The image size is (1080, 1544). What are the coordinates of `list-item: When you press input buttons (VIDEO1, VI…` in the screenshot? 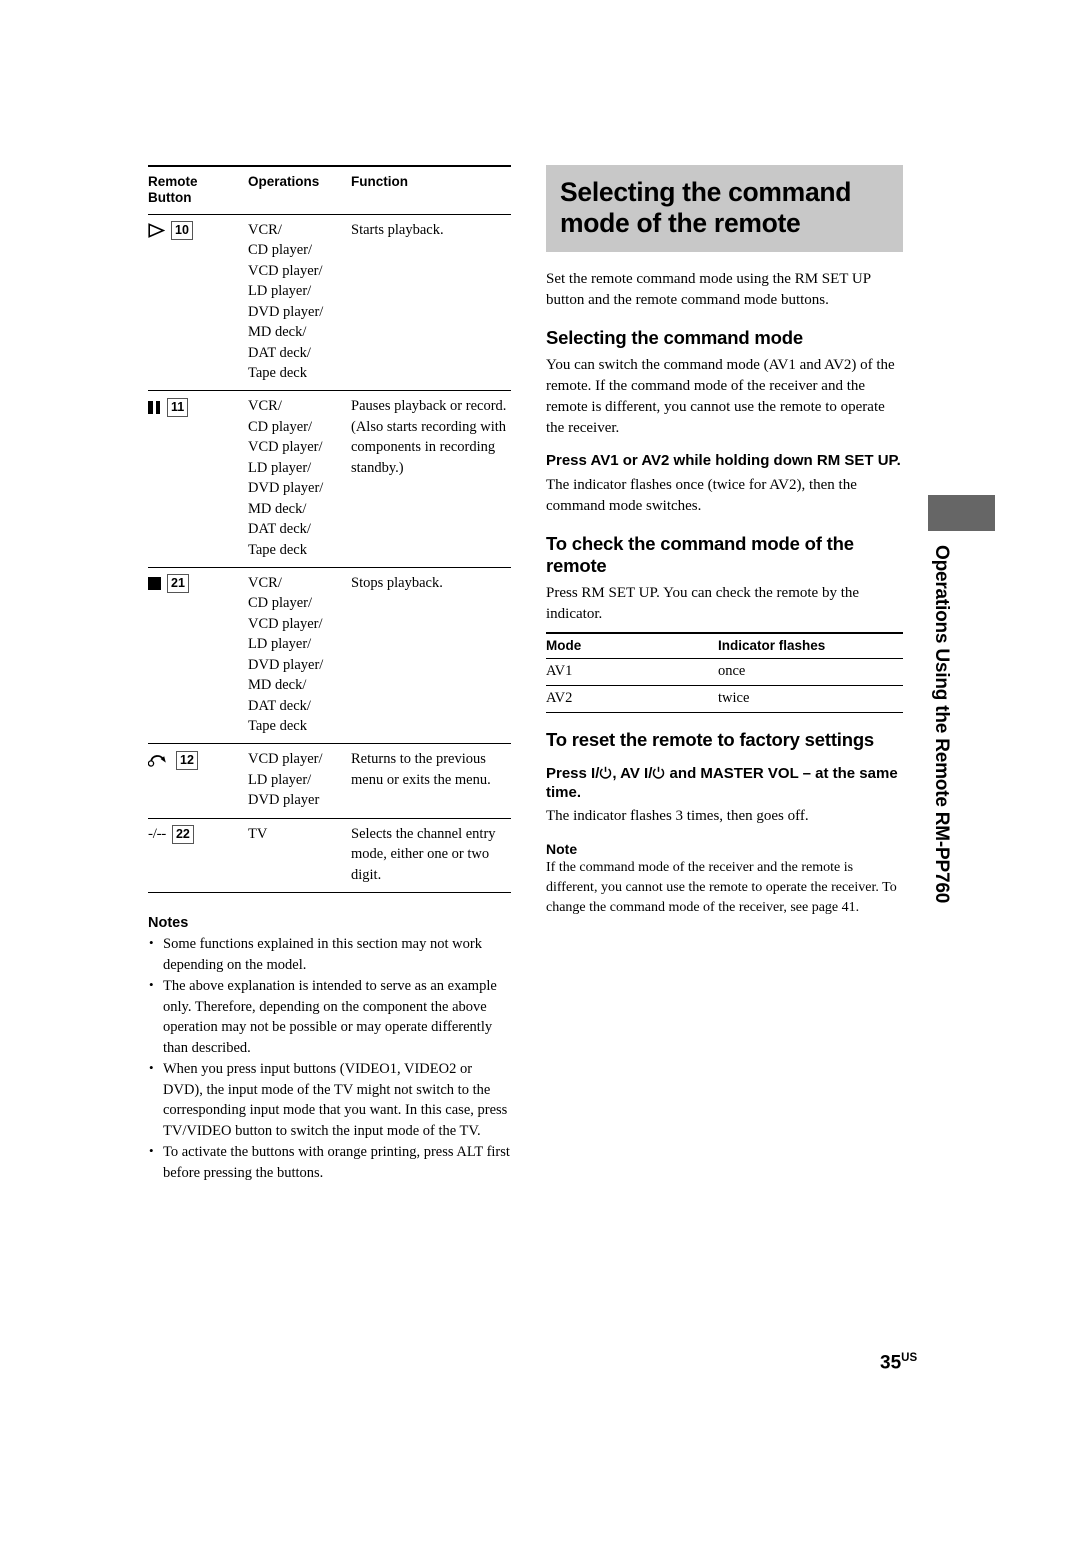 It's located at (329, 1100).